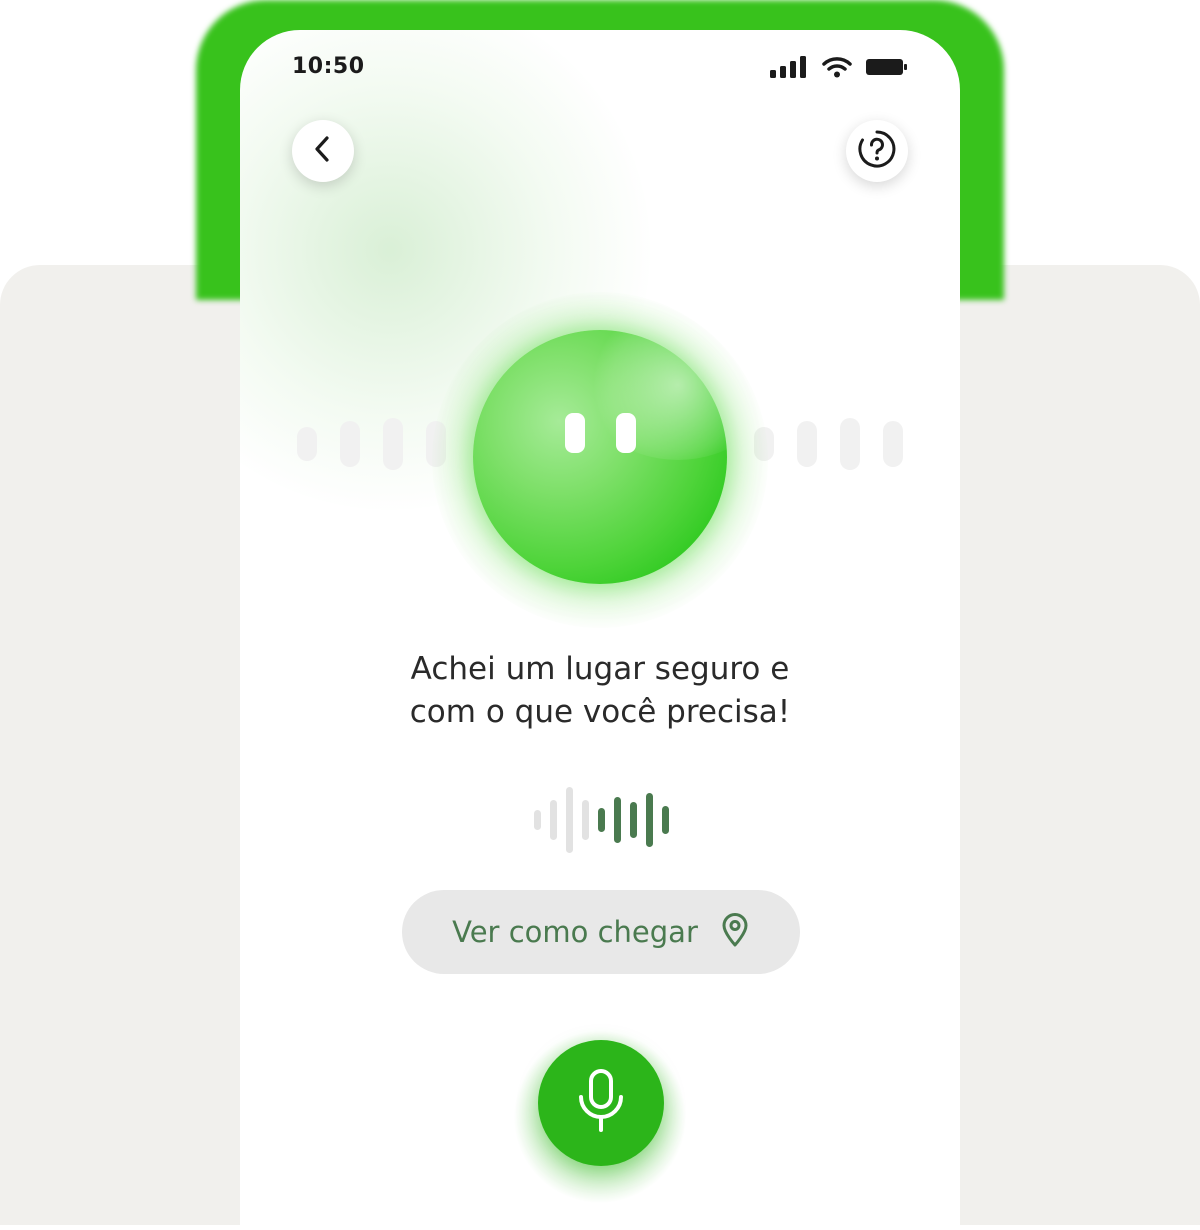 Image resolution: width=1200 pixels, height=1230 pixels. I want to click on status-bar: 10:50, so click(600, 70).